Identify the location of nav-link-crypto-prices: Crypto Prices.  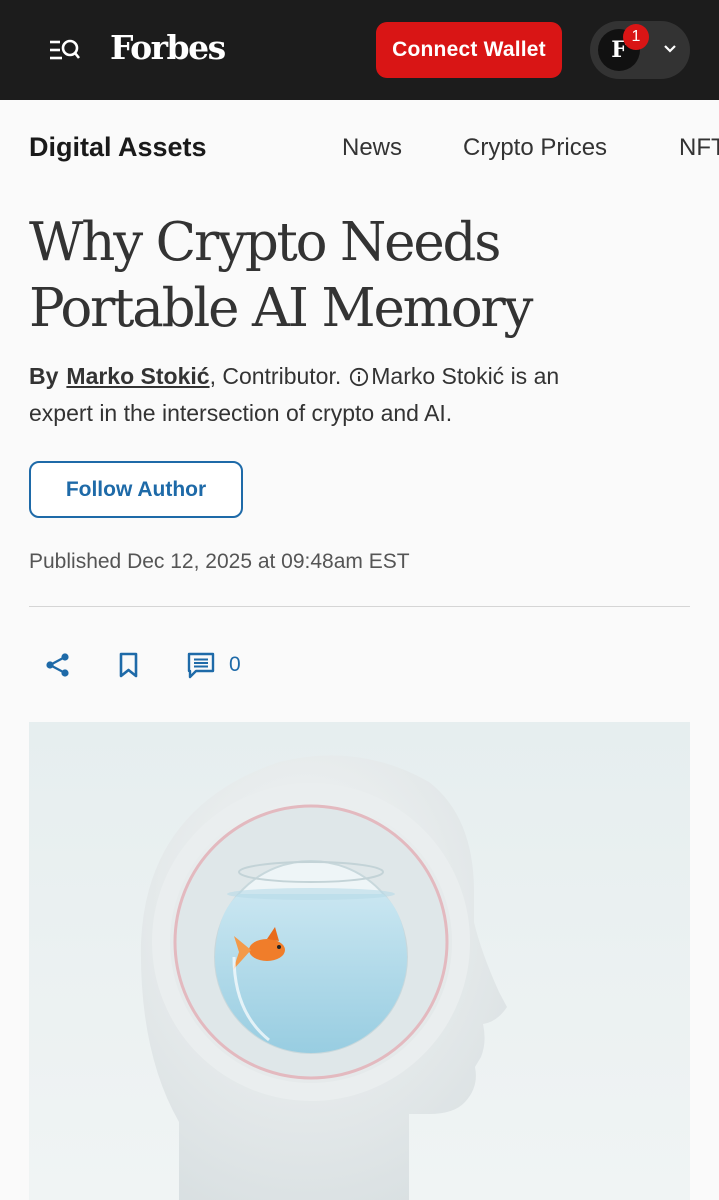
(535, 148).